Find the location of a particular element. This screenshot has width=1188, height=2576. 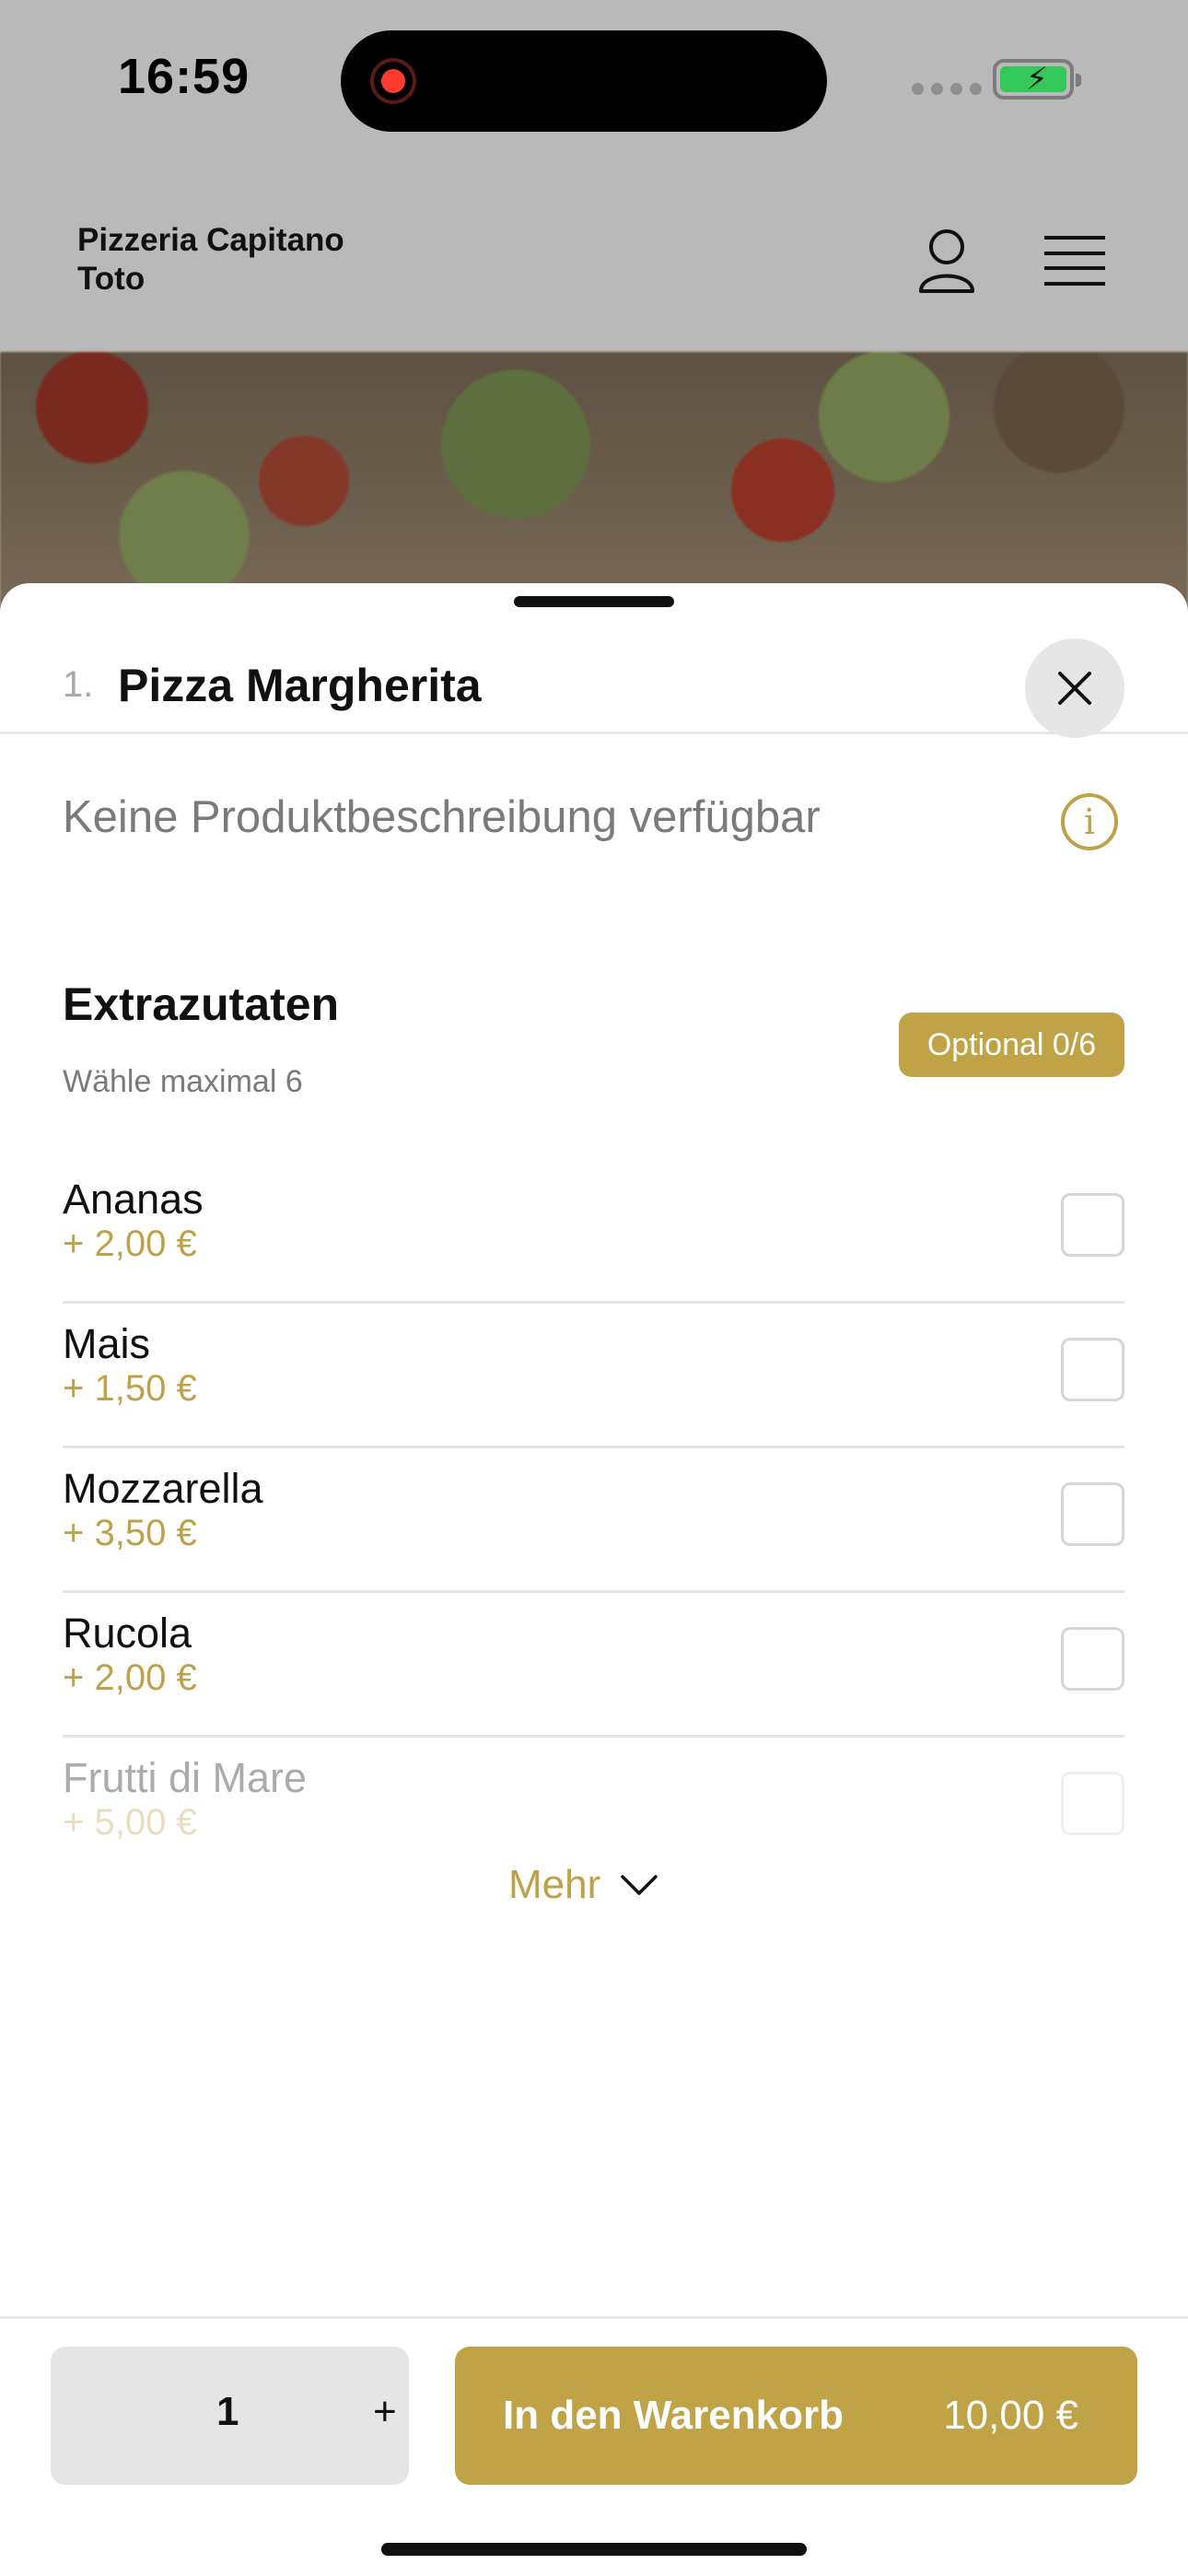

app-header: Pizzeria Capitano Toto is located at coordinates (594, 255).